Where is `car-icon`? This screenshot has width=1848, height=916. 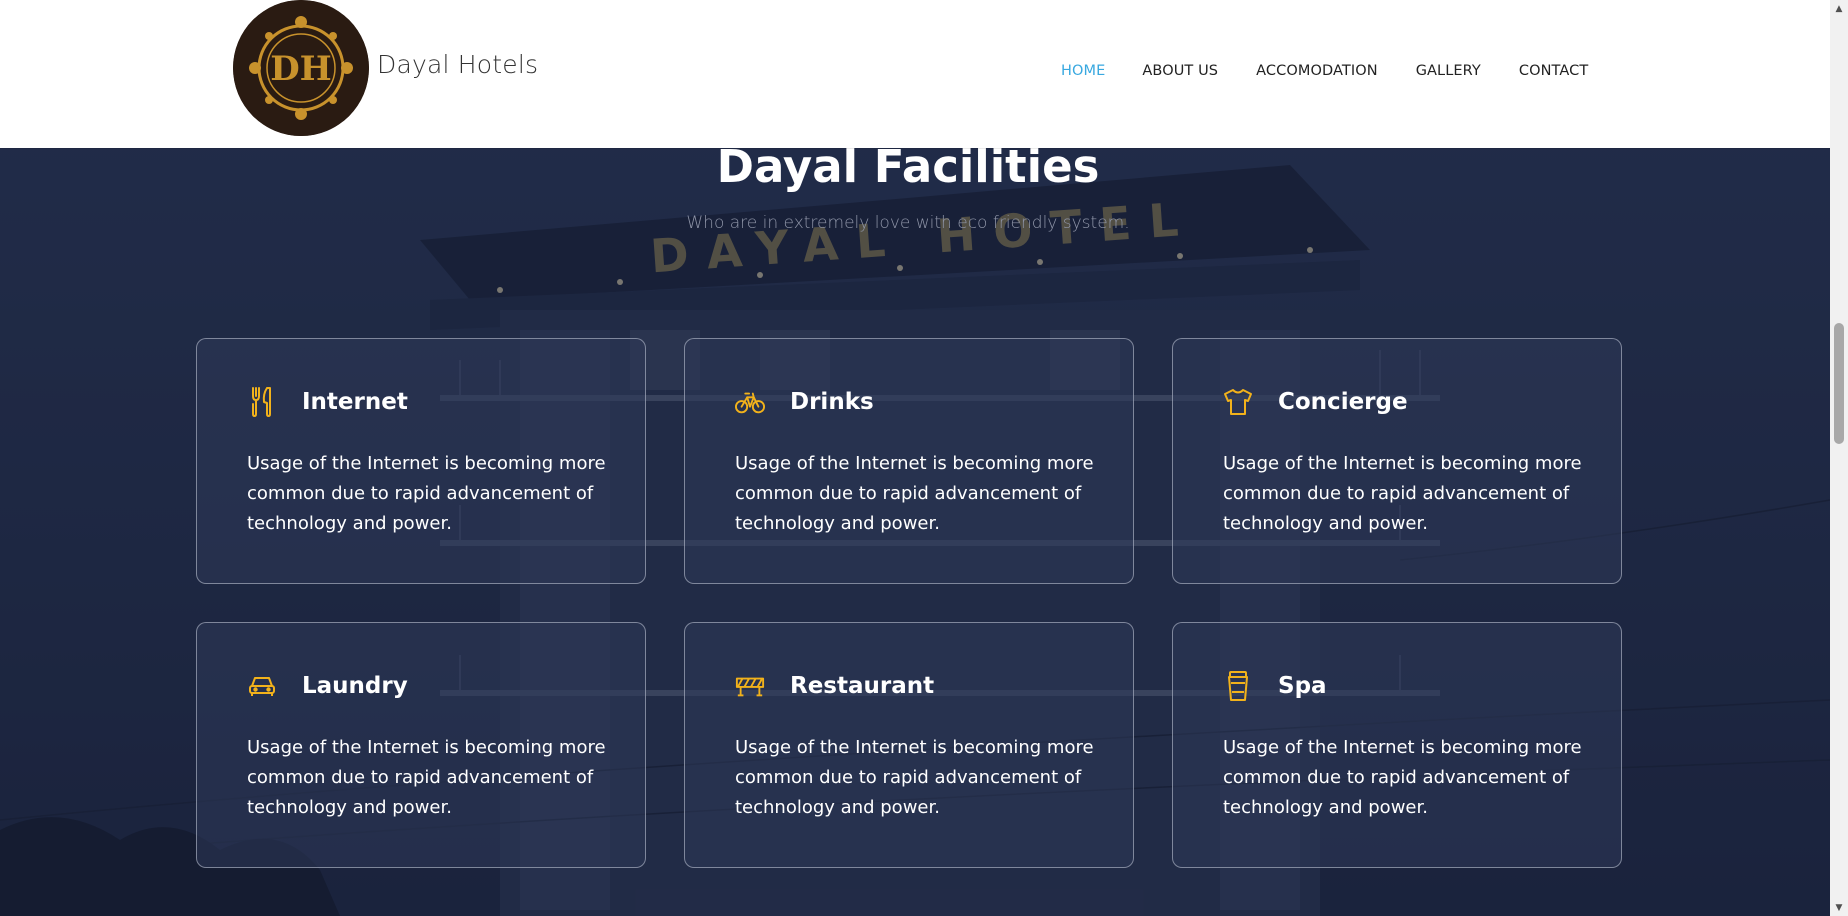
car-icon is located at coordinates (262, 686).